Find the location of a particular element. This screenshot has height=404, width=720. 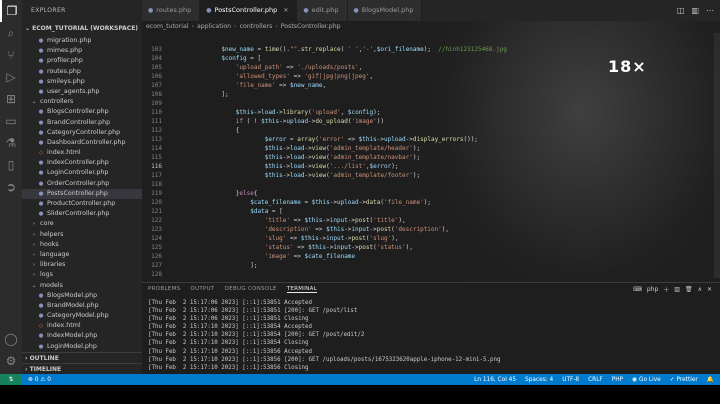

code-token: = [ is located at coordinates (275, 211).